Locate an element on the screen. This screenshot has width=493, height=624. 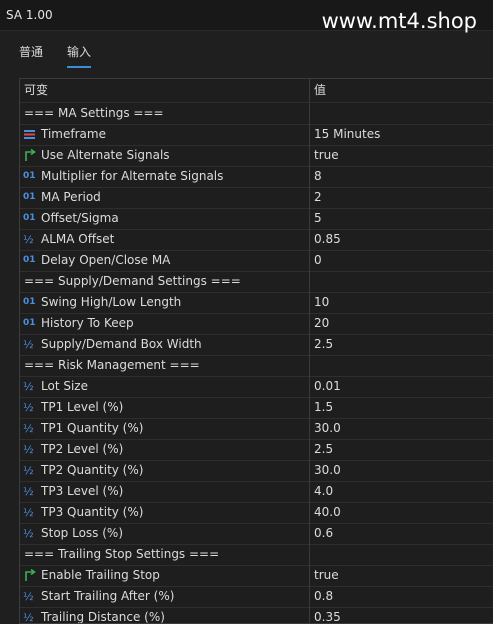
table-row: ½ TP2 Level (%) 2.5 is located at coordinates (256, 450).